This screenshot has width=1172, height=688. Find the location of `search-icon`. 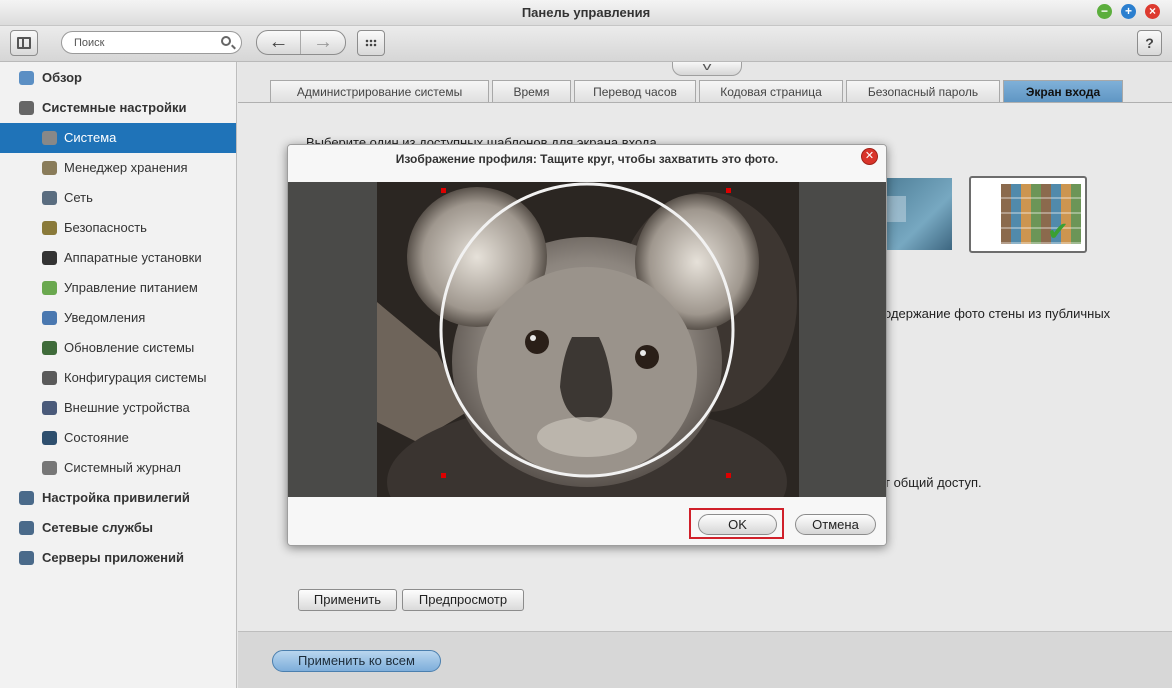

search-icon is located at coordinates (226, 41).